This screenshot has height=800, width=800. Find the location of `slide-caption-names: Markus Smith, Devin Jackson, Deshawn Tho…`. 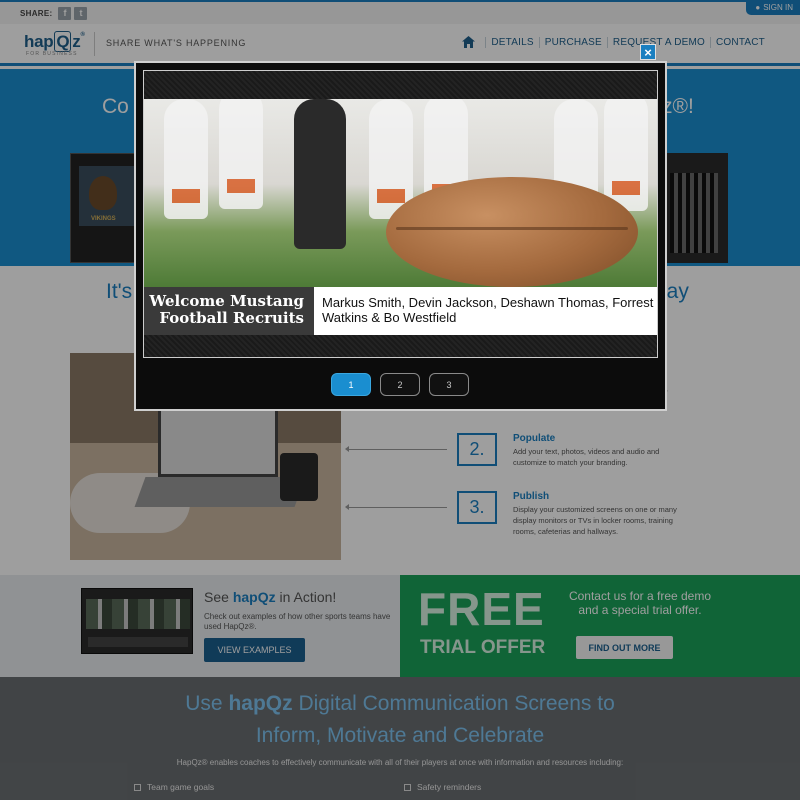

slide-caption-names: Markus Smith, Devin Jackson, Deshawn Tho… is located at coordinates (485, 311).